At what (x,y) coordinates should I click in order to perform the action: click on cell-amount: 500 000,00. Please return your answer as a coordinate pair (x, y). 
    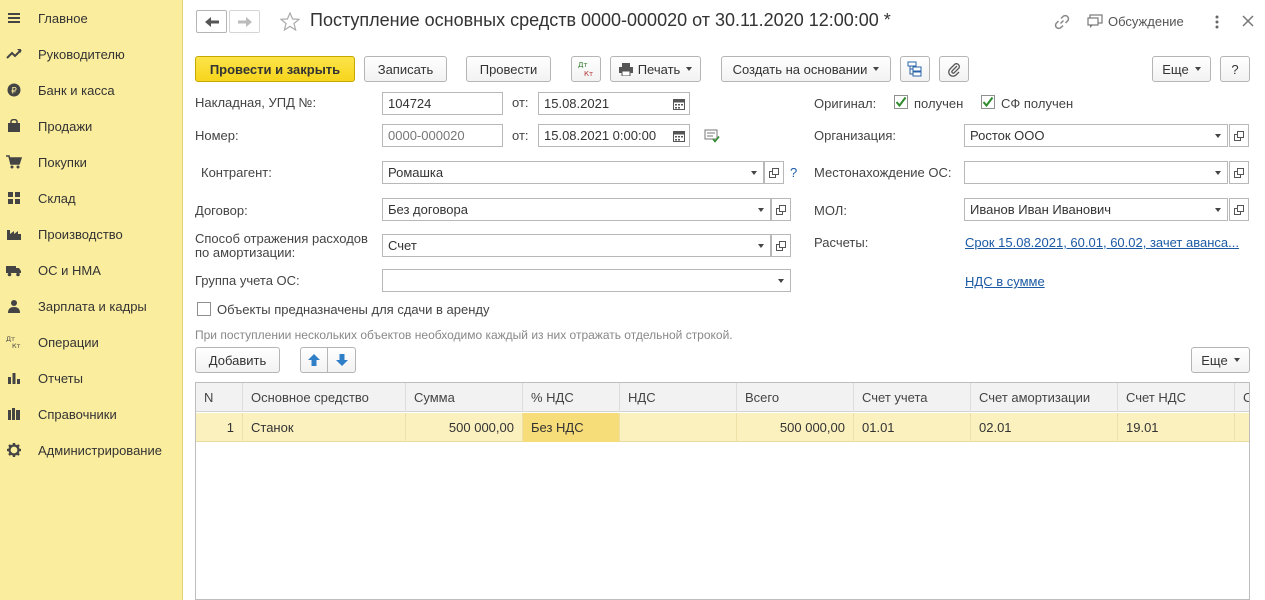
    Looking at the image, I should click on (464, 427).